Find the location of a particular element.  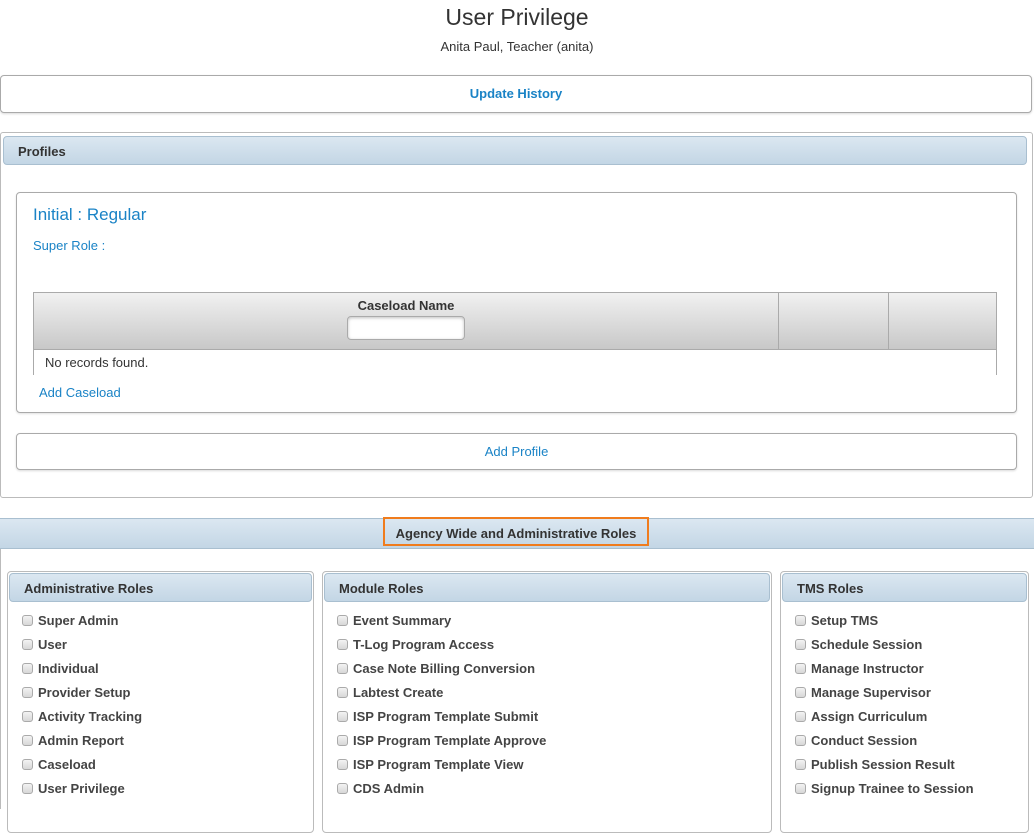

role-item: Assign Curriculum is located at coordinates (884, 716).